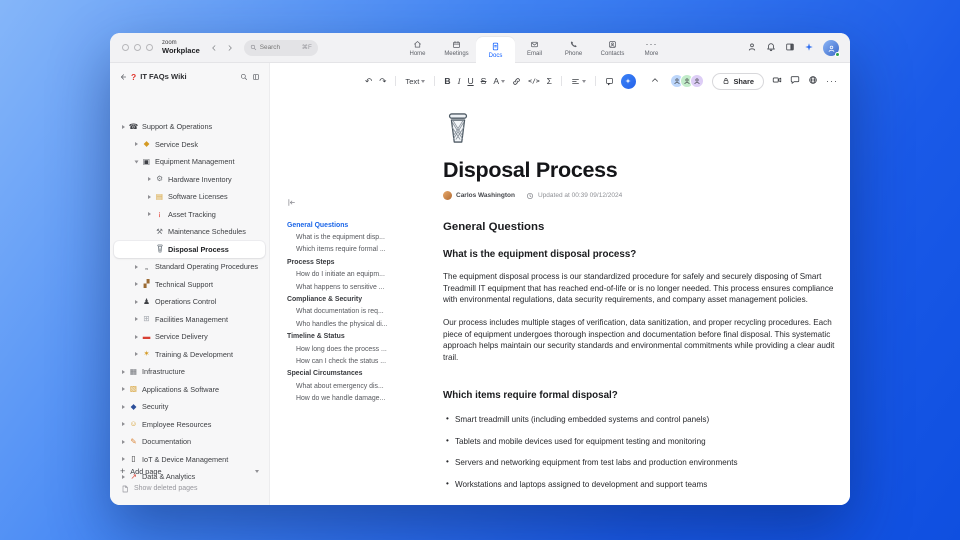 This screenshot has height=540, width=960. What do you see at coordinates (499, 81) in the screenshot?
I see `text-color-dropdown: A` at bounding box center [499, 81].